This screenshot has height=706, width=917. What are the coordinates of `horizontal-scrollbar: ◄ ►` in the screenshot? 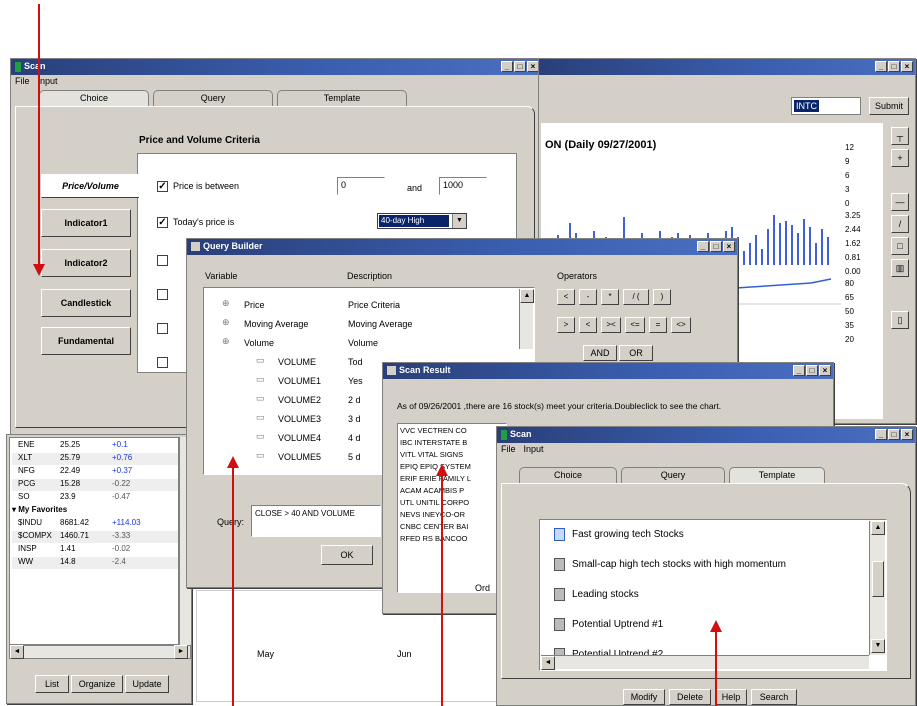 It's located at (100, 652).